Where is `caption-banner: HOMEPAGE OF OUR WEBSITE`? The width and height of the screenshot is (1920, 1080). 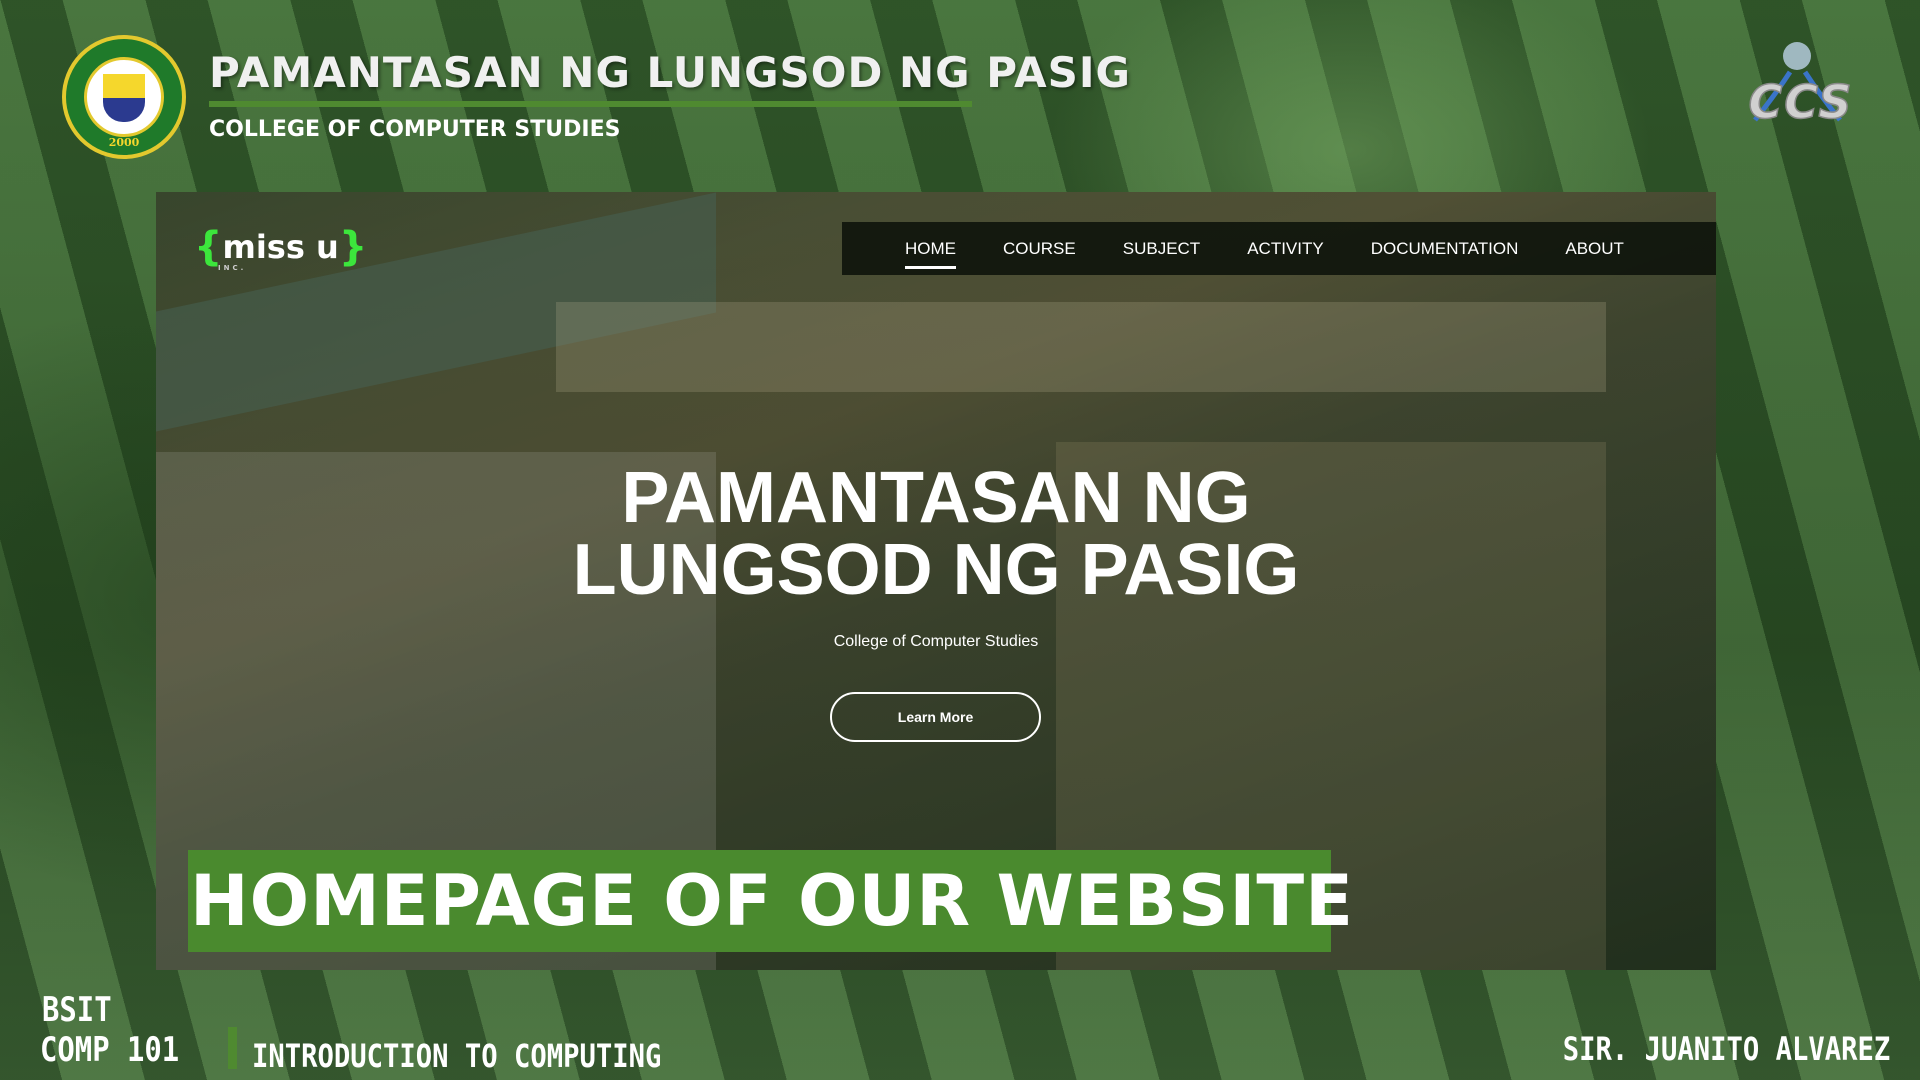
caption-banner: HOMEPAGE OF OUR WEBSITE is located at coordinates (770, 901).